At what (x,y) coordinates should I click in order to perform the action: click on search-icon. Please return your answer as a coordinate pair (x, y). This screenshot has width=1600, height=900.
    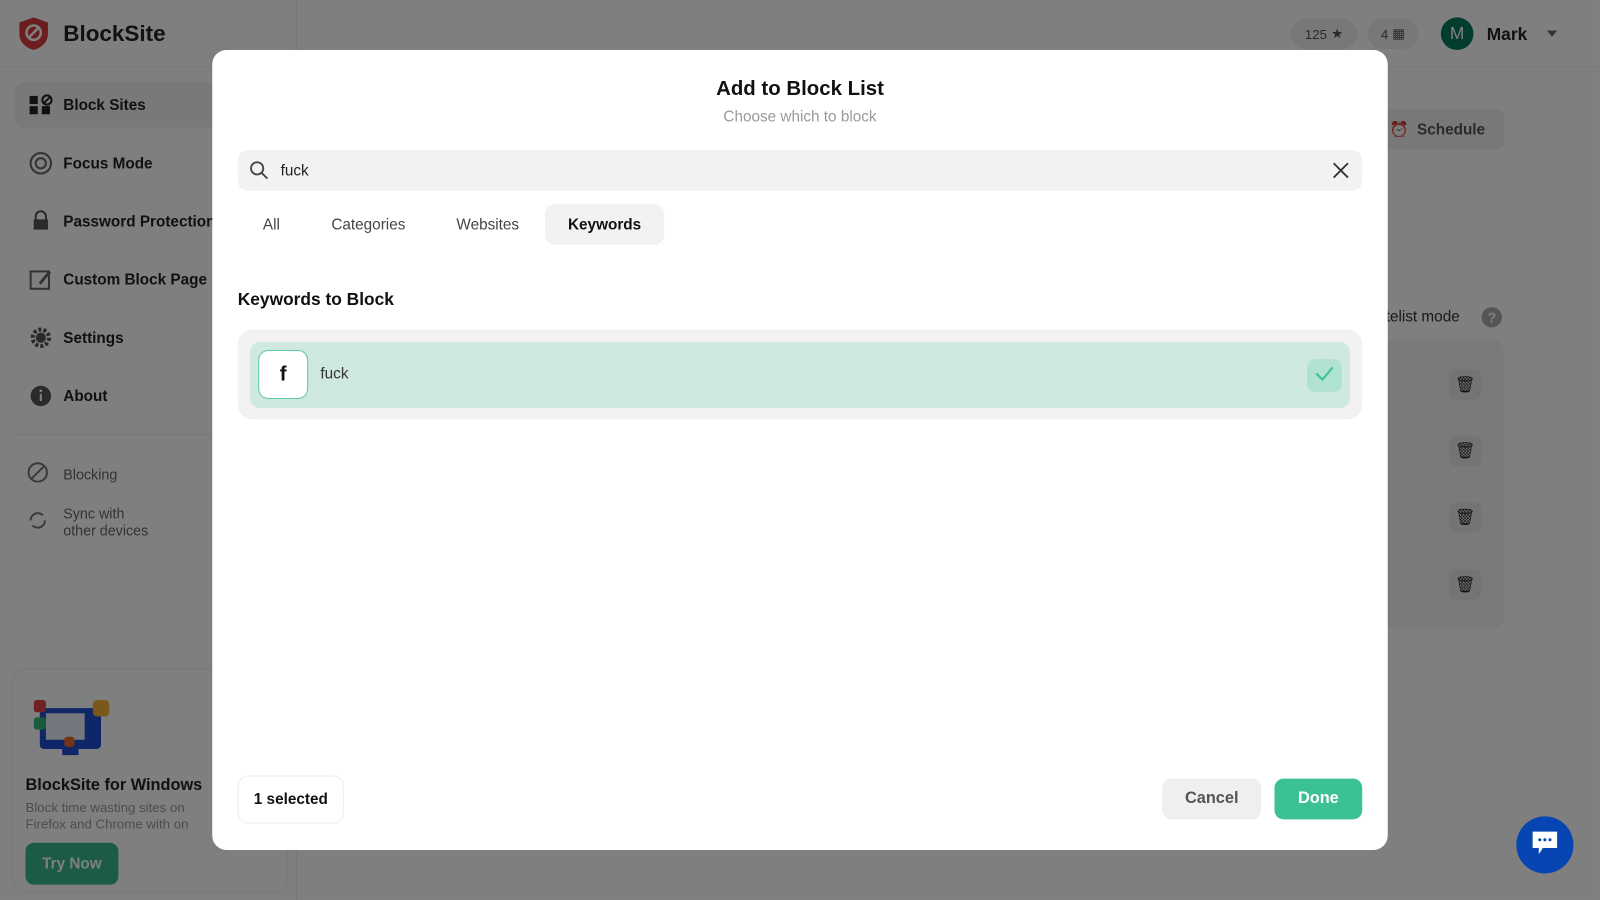
    Looking at the image, I should click on (259, 173).